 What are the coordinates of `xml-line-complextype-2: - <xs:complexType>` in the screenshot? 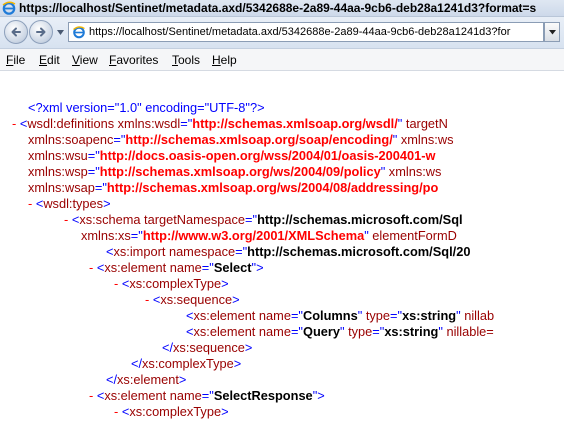 It's located at (171, 412).